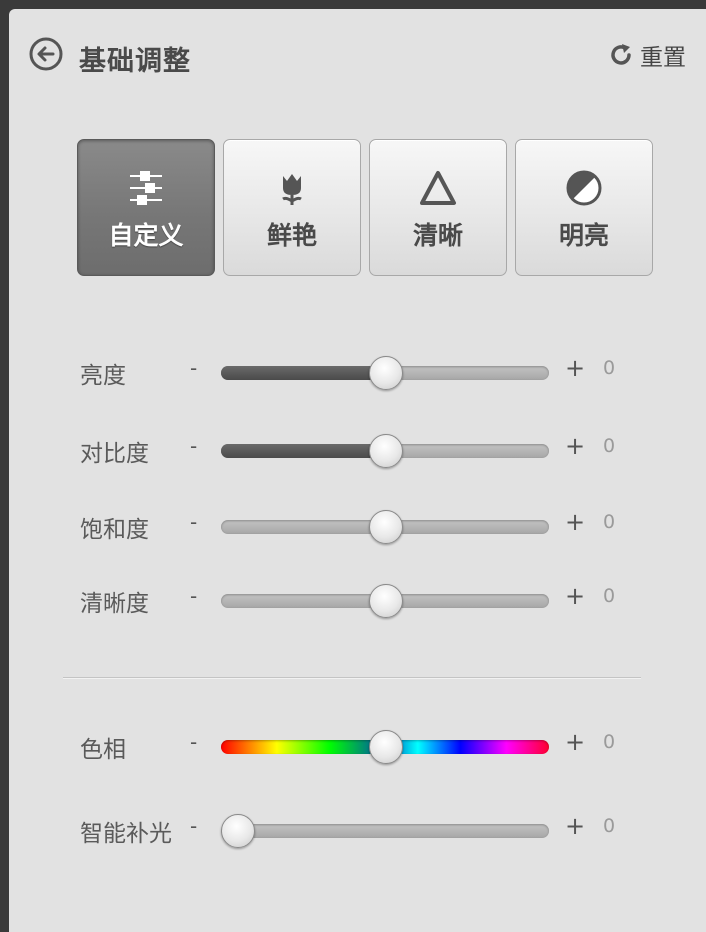  Describe the element at coordinates (114, 454) in the screenshot. I see `slider-label: 对比度` at that location.